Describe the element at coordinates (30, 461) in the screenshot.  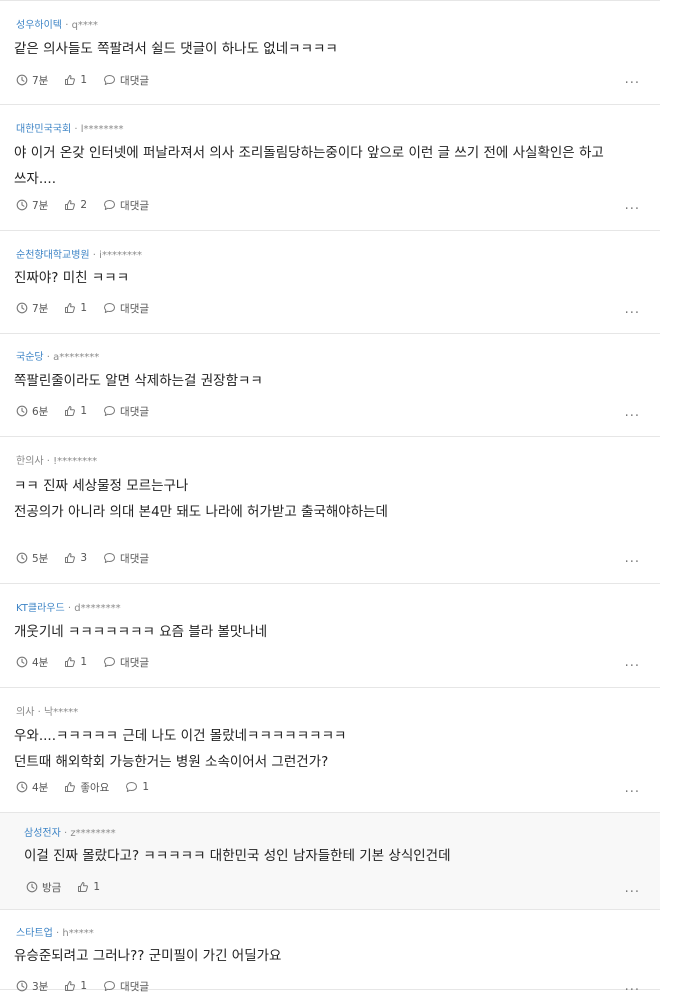
I see `company-name: 한의사` at that location.